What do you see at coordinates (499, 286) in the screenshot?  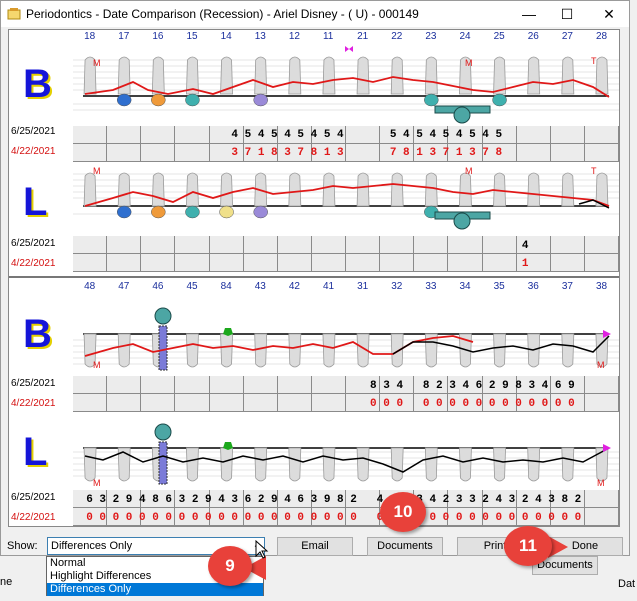 I see `tooth-number: 35` at bounding box center [499, 286].